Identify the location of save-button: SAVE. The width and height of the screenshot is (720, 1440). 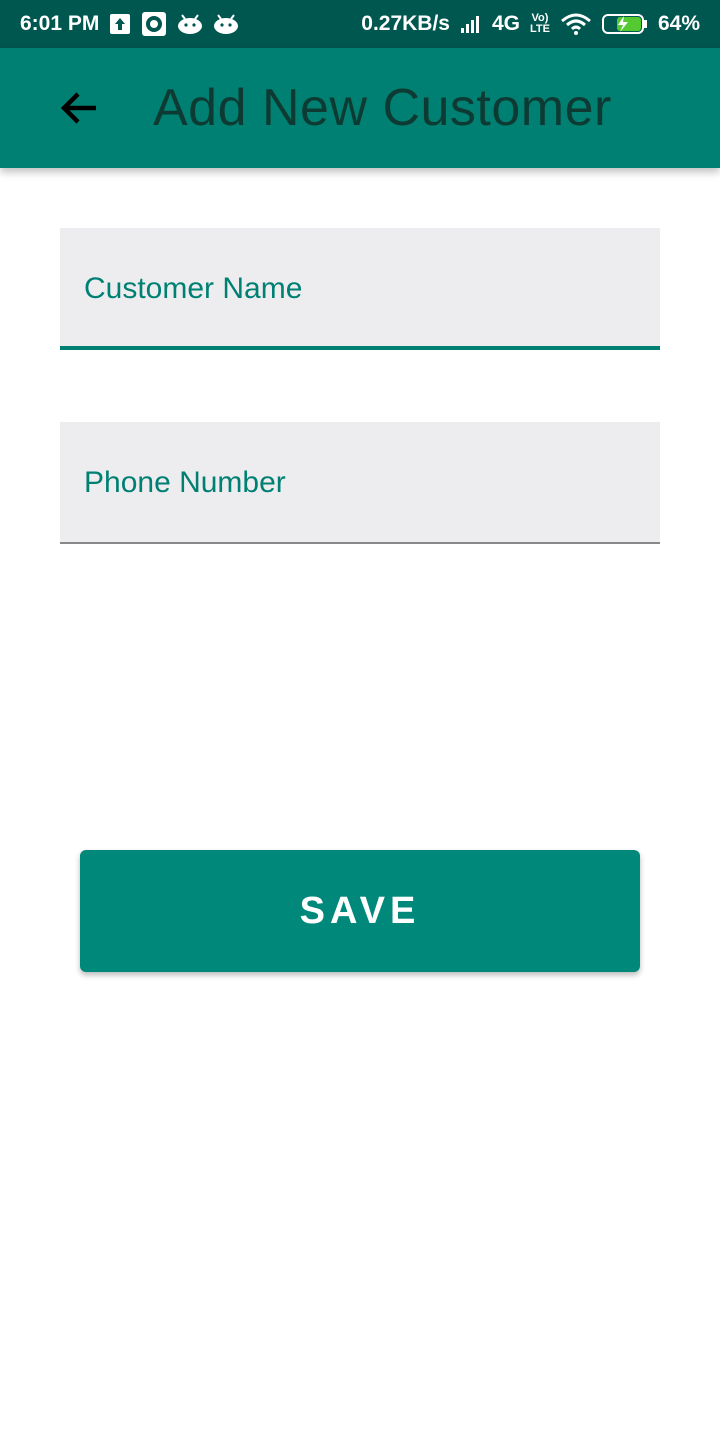
(360, 911).